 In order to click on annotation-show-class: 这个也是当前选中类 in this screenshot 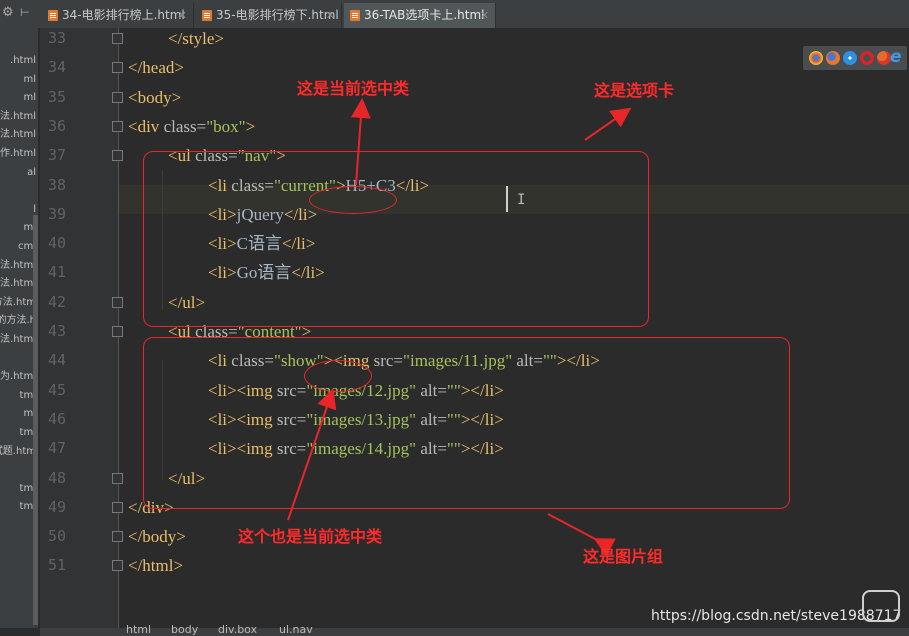, I will do `click(310, 536)`.